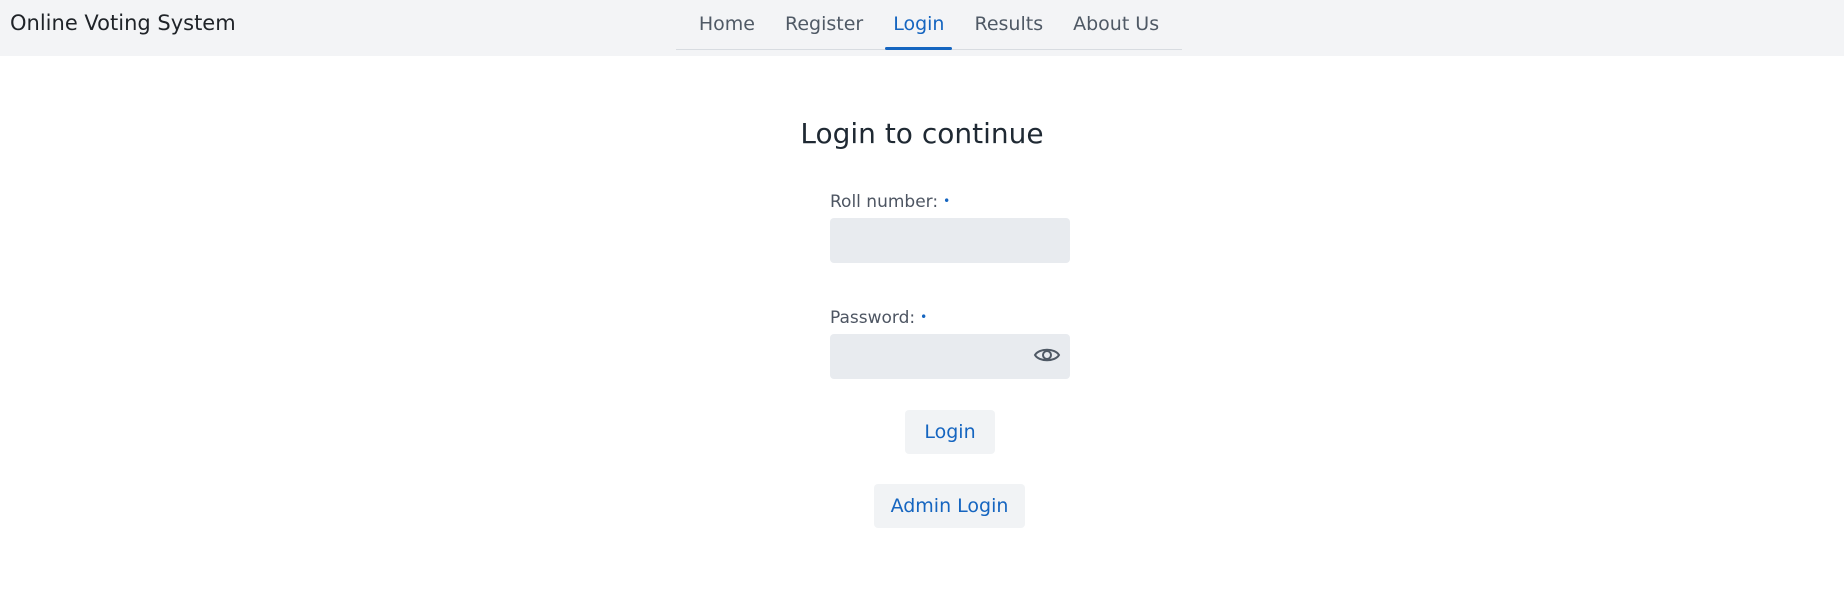 Image resolution: width=1844 pixels, height=612 pixels. Describe the element at coordinates (949, 506) in the screenshot. I see `admin-login-button: Admin Login` at that location.